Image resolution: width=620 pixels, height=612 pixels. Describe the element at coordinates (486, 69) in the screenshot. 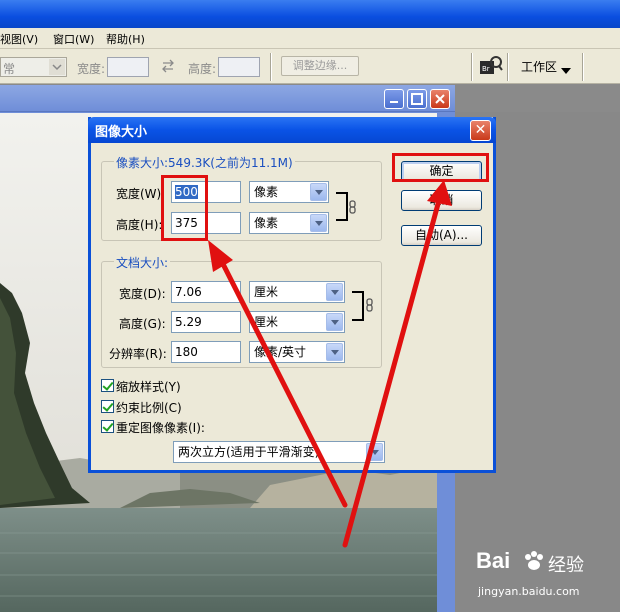

I see `svg-text: Br` at that location.